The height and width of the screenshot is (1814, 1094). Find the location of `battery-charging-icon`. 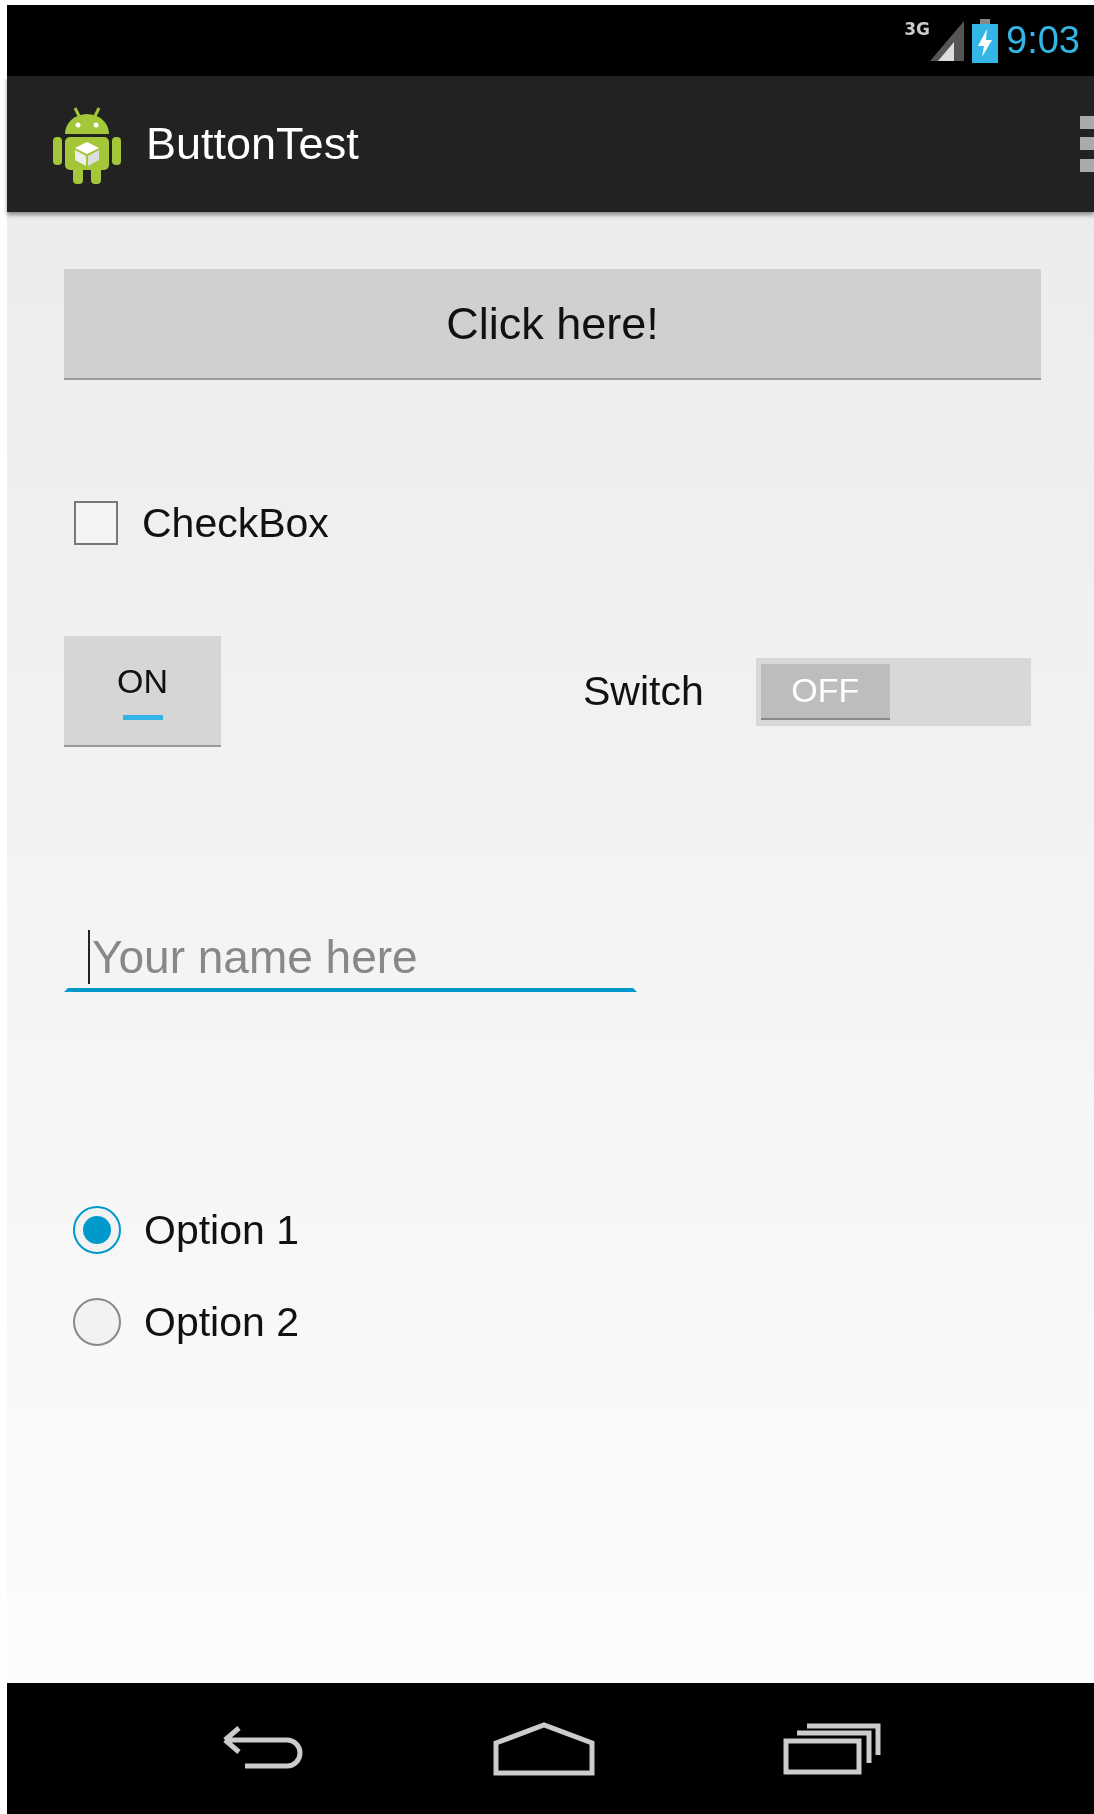

battery-charging-icon is located at coordinates (985, 40).